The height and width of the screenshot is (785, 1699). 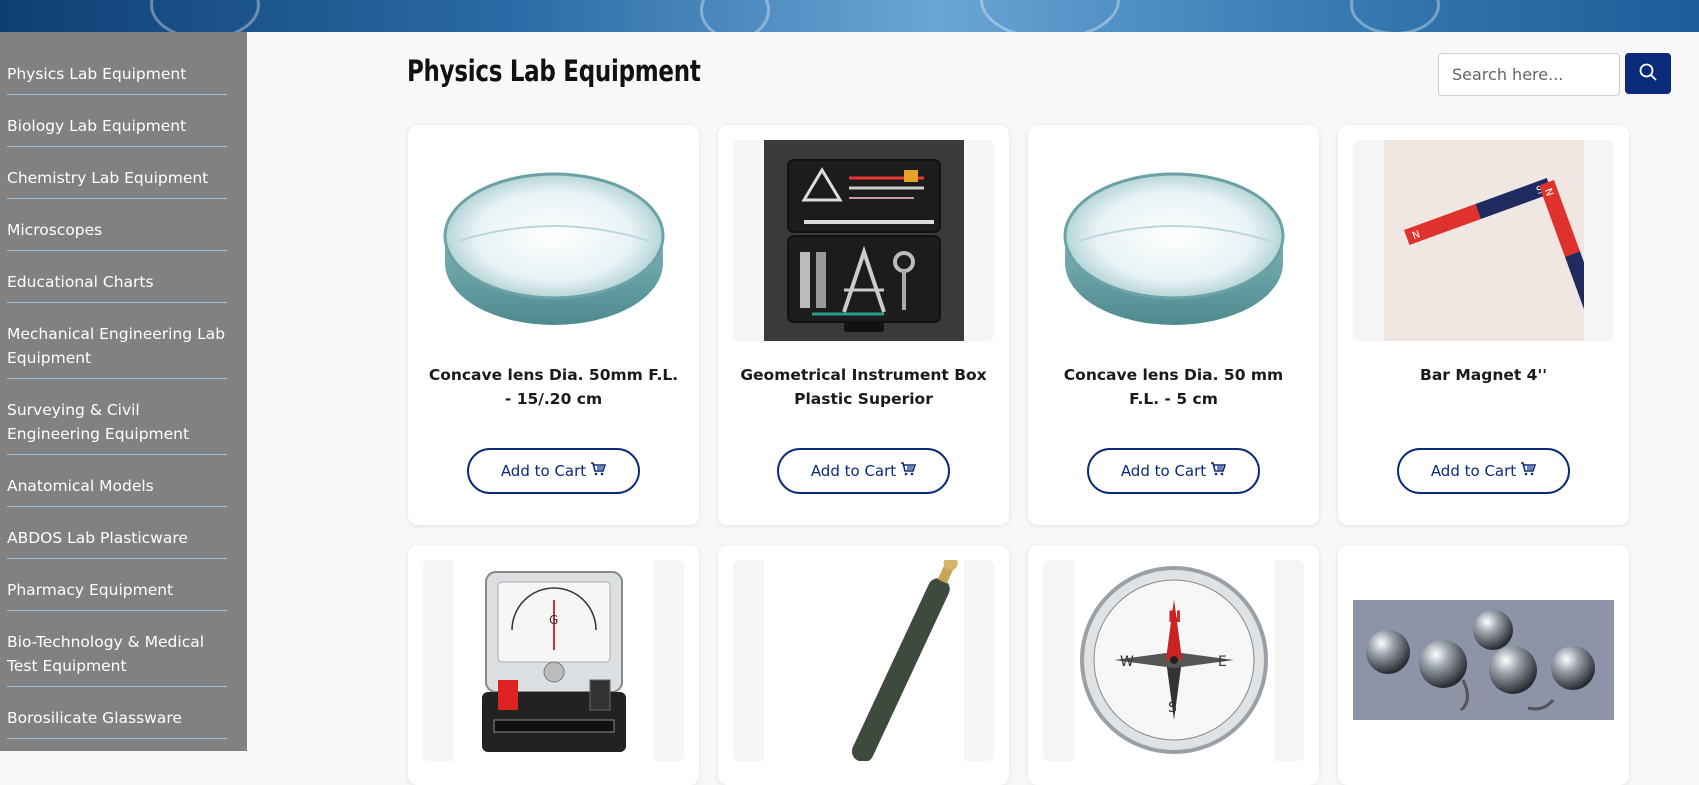 I want to click on search-input, so click(x=1529, y=74).